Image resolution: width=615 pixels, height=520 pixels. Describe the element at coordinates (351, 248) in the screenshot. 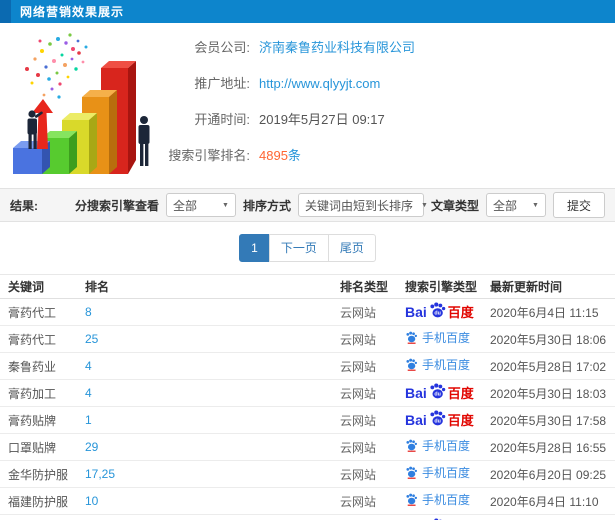

I see `last-page-button: 尾页` at that location.